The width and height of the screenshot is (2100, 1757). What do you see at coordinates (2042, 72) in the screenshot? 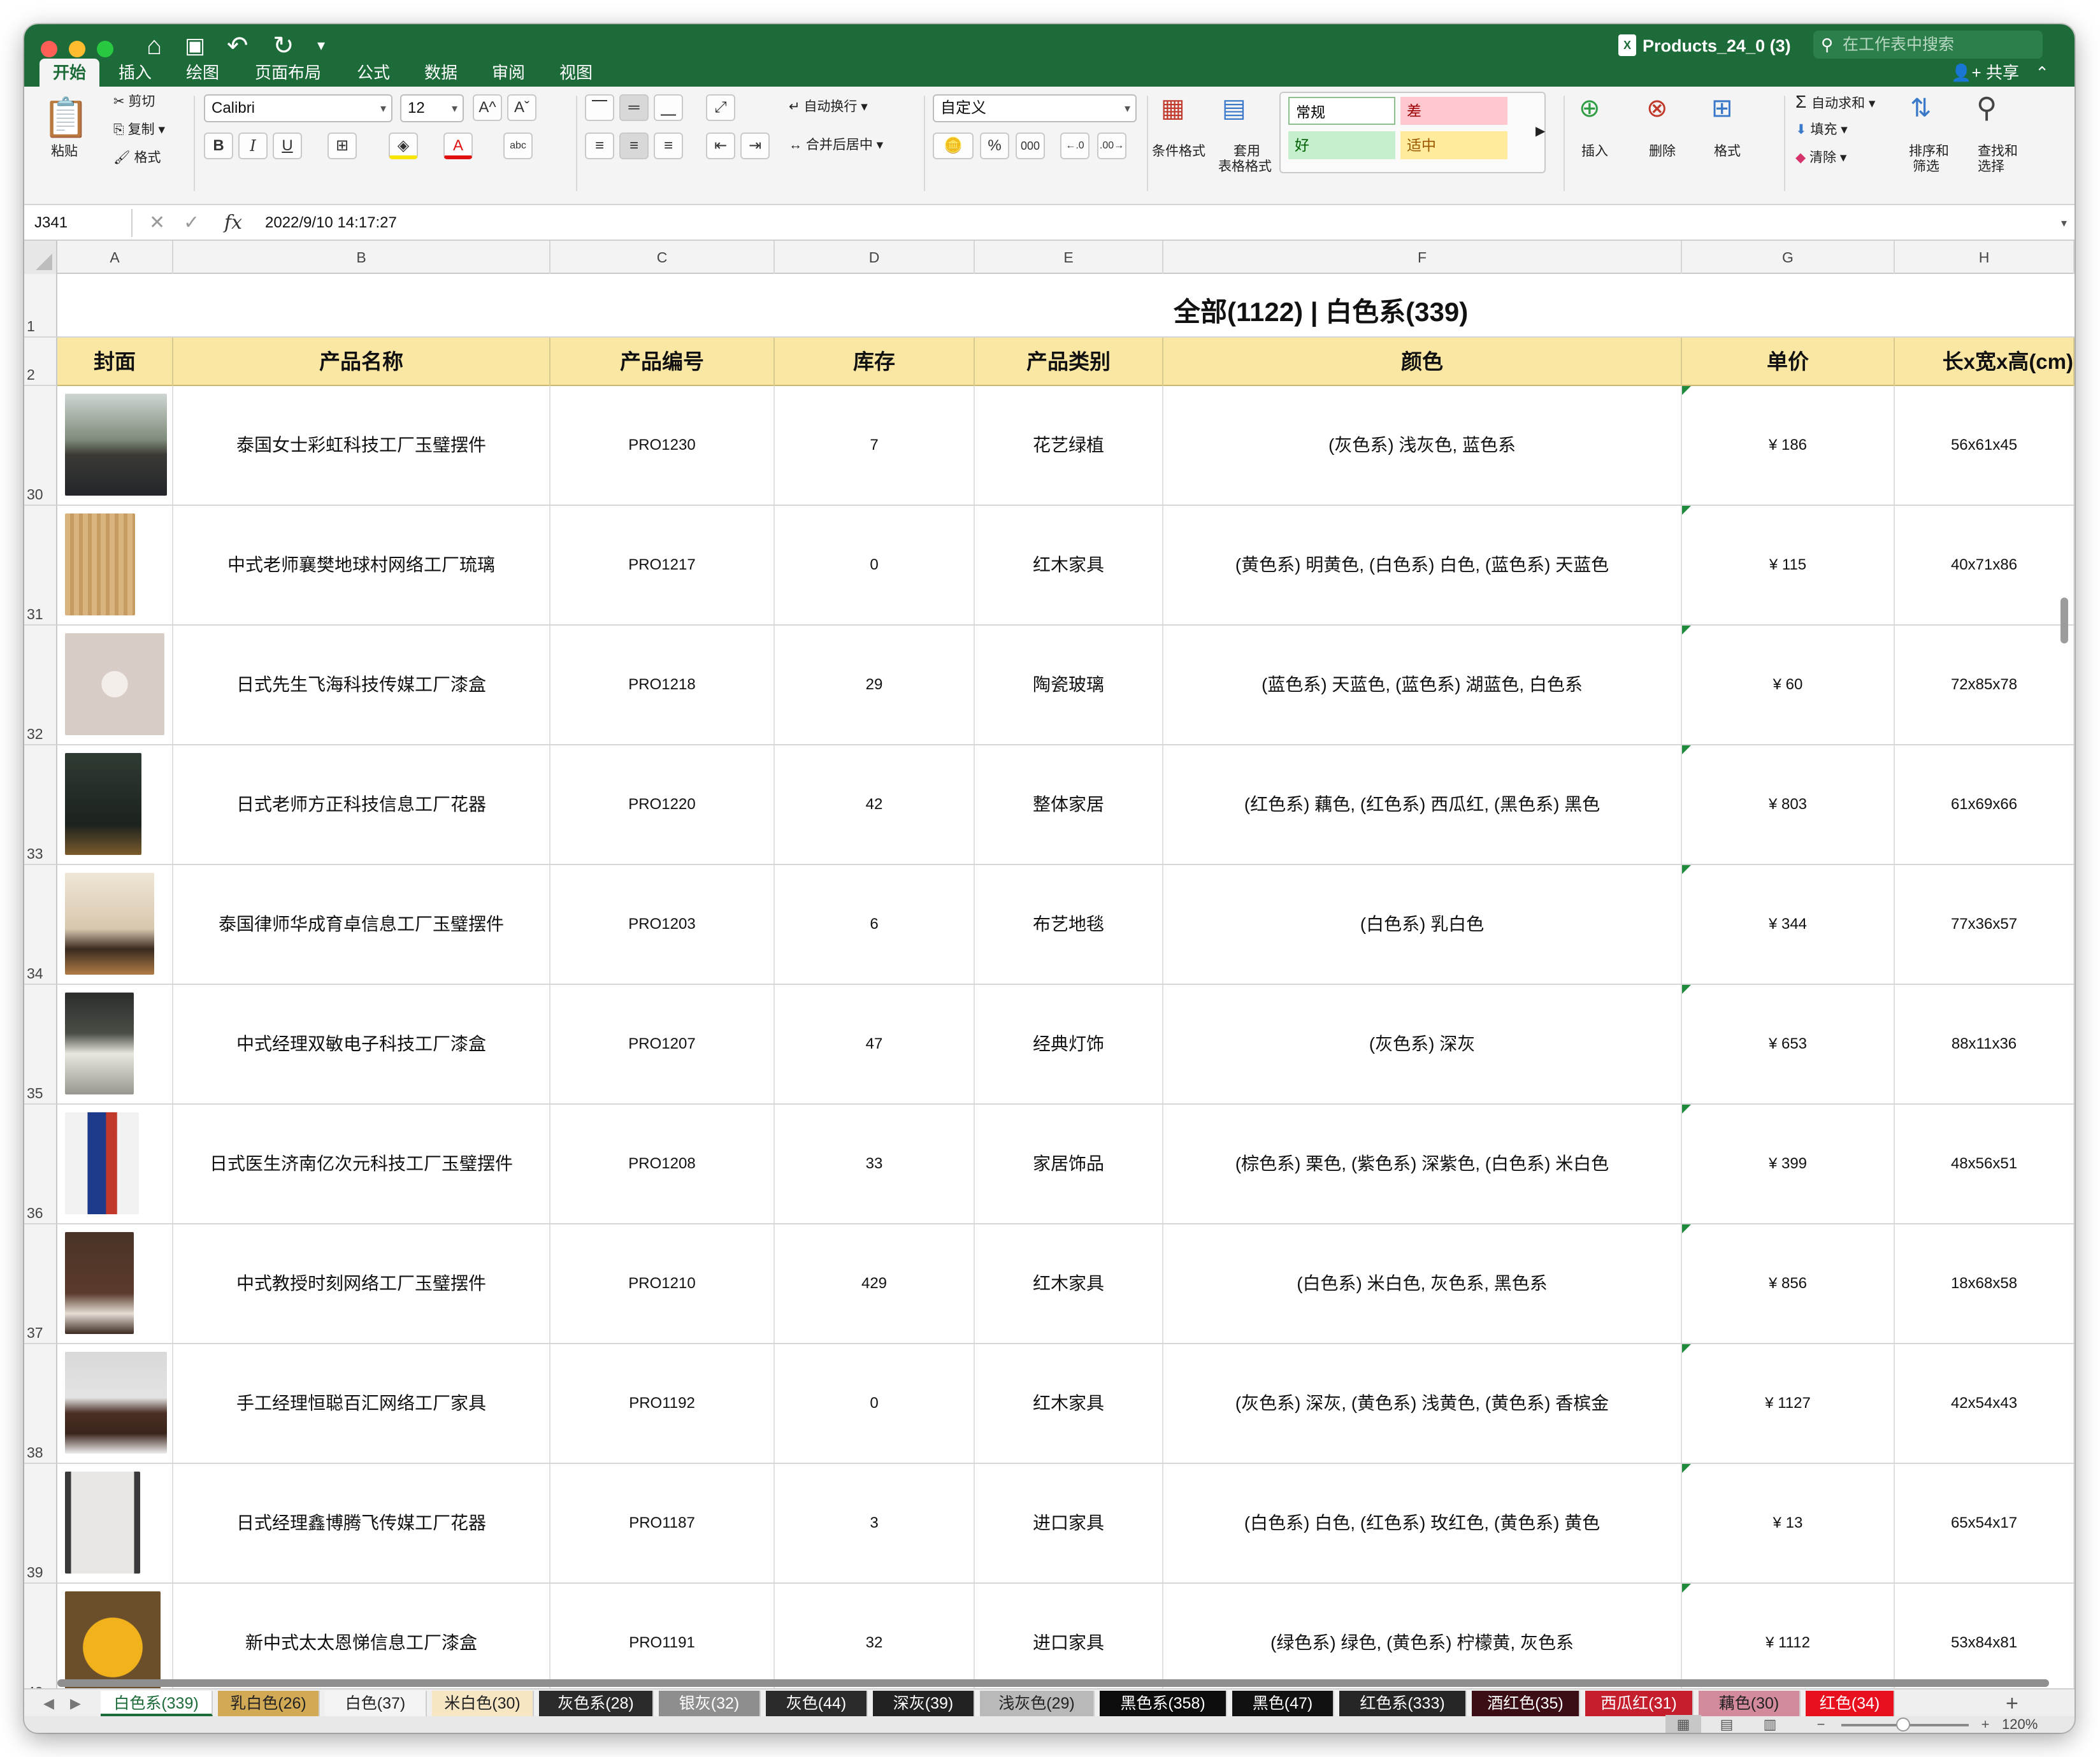
I see `collapse-ribbon-icon: ⌃` at bounding box center [2042, 72].